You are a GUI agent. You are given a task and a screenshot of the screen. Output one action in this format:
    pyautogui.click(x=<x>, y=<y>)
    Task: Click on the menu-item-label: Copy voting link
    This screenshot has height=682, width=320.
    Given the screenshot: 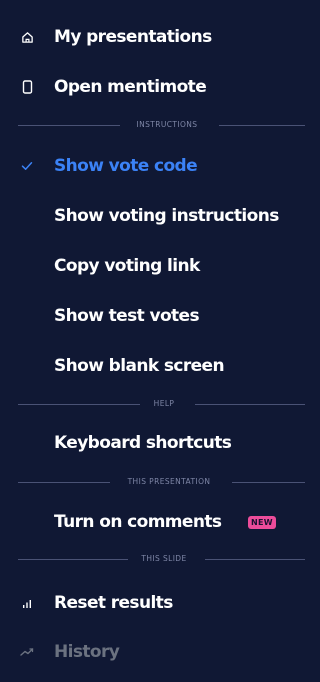 What is the action you would take?
    pyautogui.click(x=127, y=266)
    